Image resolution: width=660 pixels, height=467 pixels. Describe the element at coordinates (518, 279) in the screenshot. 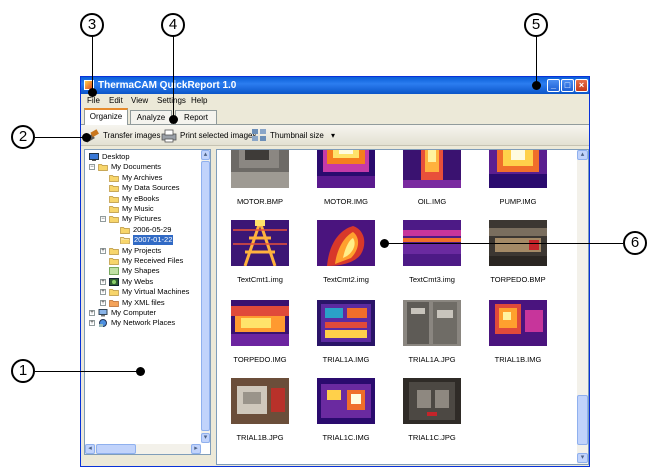

I see `thumbnail-caption: TORPEDO.BMP` at that location.